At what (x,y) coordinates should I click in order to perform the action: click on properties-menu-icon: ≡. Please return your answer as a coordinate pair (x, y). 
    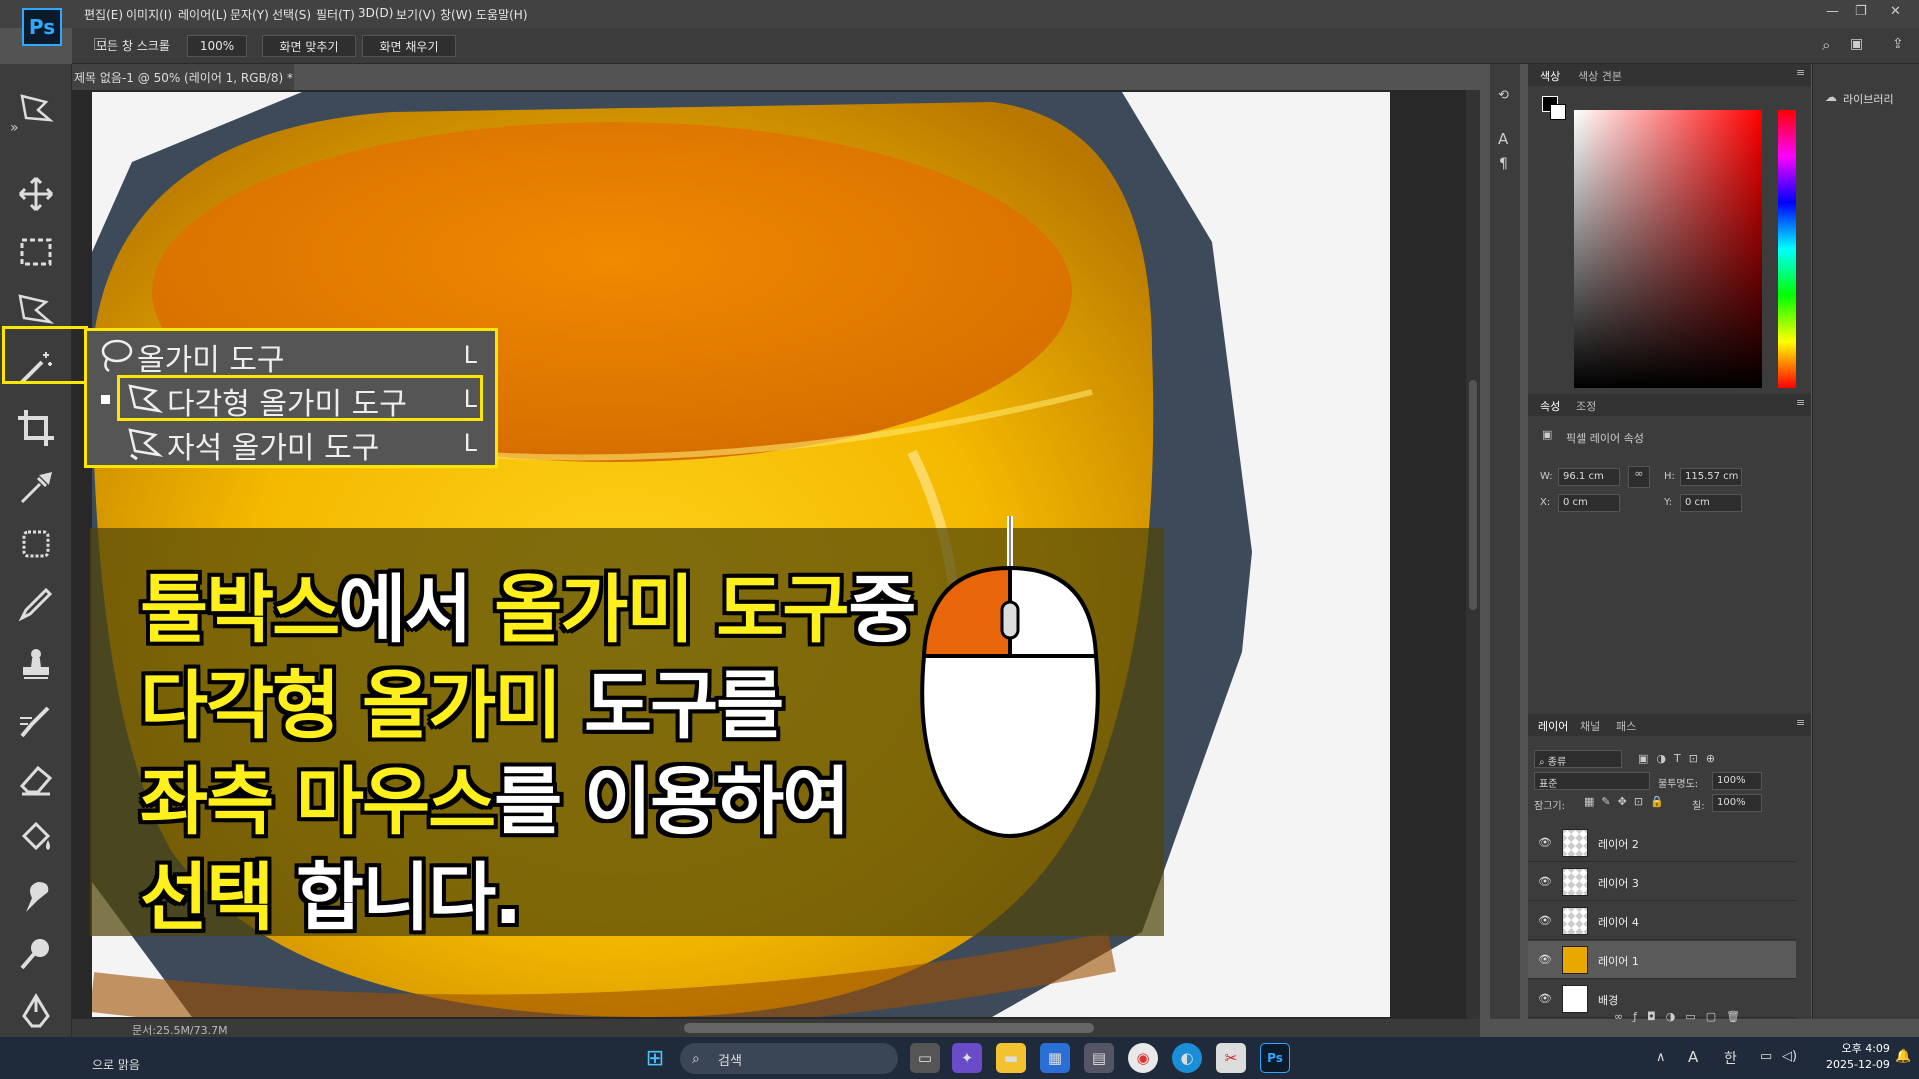
    Looking at the image, I should click on (1800, 402).